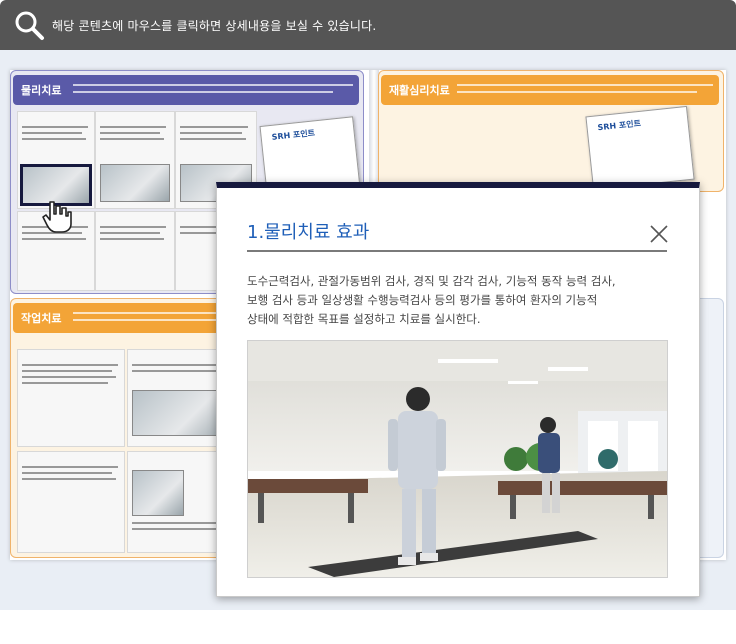 The height and width of the screenshot is (644, 736). I want to click on rehab-psych-band: 재활심리치료, so click(550, 90).